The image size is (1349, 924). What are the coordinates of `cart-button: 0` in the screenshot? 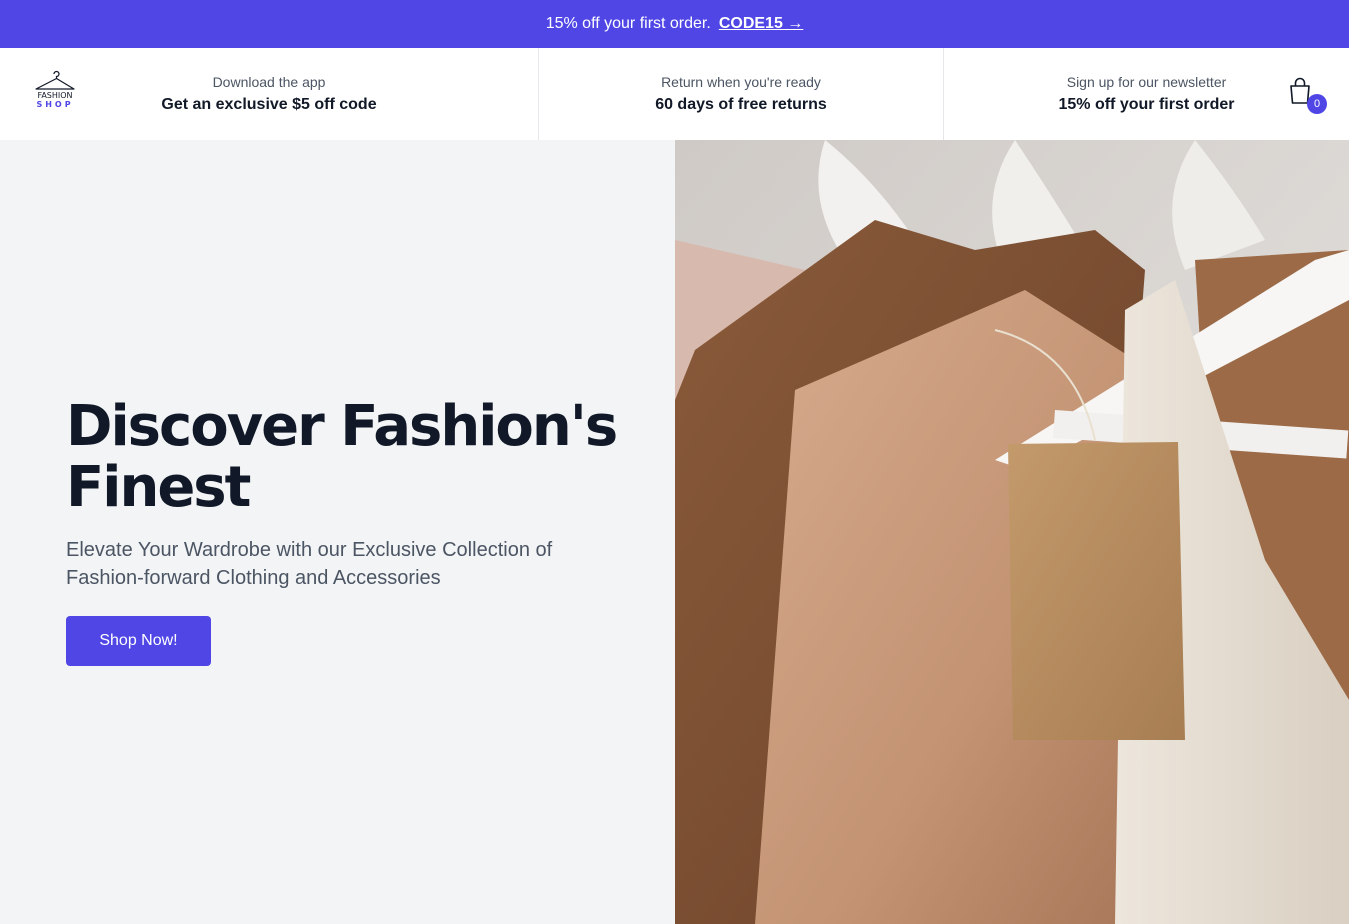 It's located at (1306, 95).